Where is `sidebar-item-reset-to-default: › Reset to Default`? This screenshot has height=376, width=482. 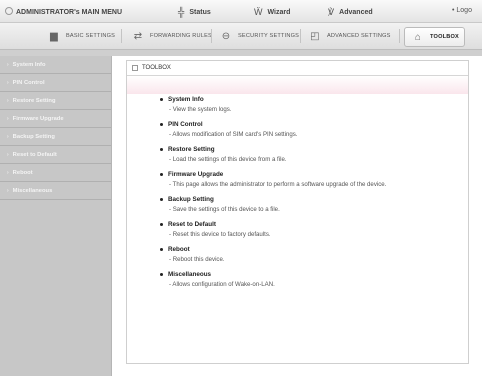 sidebar-item-reset-to-default: › Reset to Default is located at coordinates (55, 155).